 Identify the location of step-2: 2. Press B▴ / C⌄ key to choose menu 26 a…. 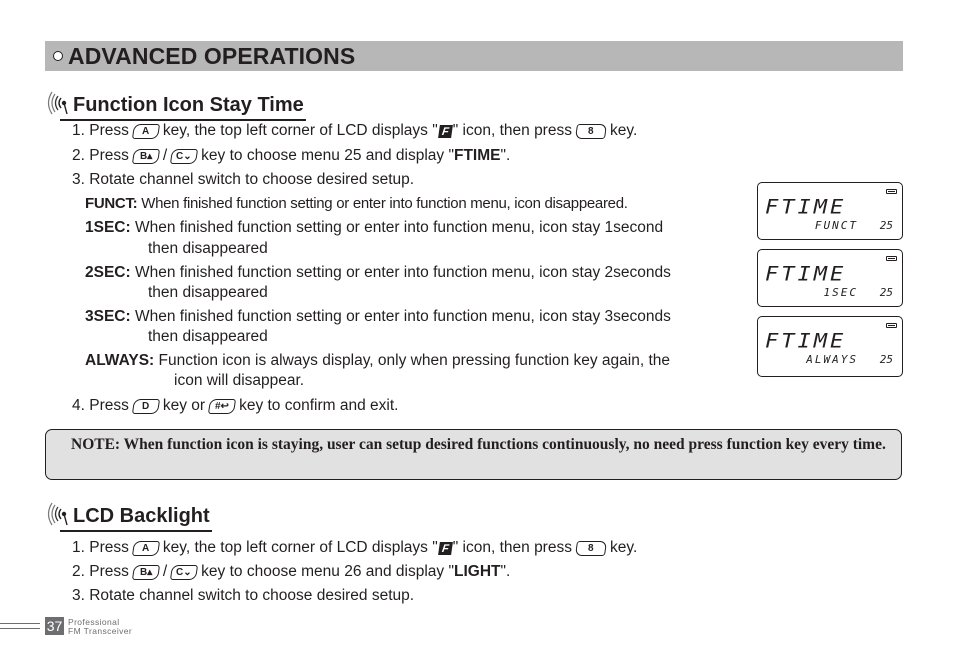
(291, 572).